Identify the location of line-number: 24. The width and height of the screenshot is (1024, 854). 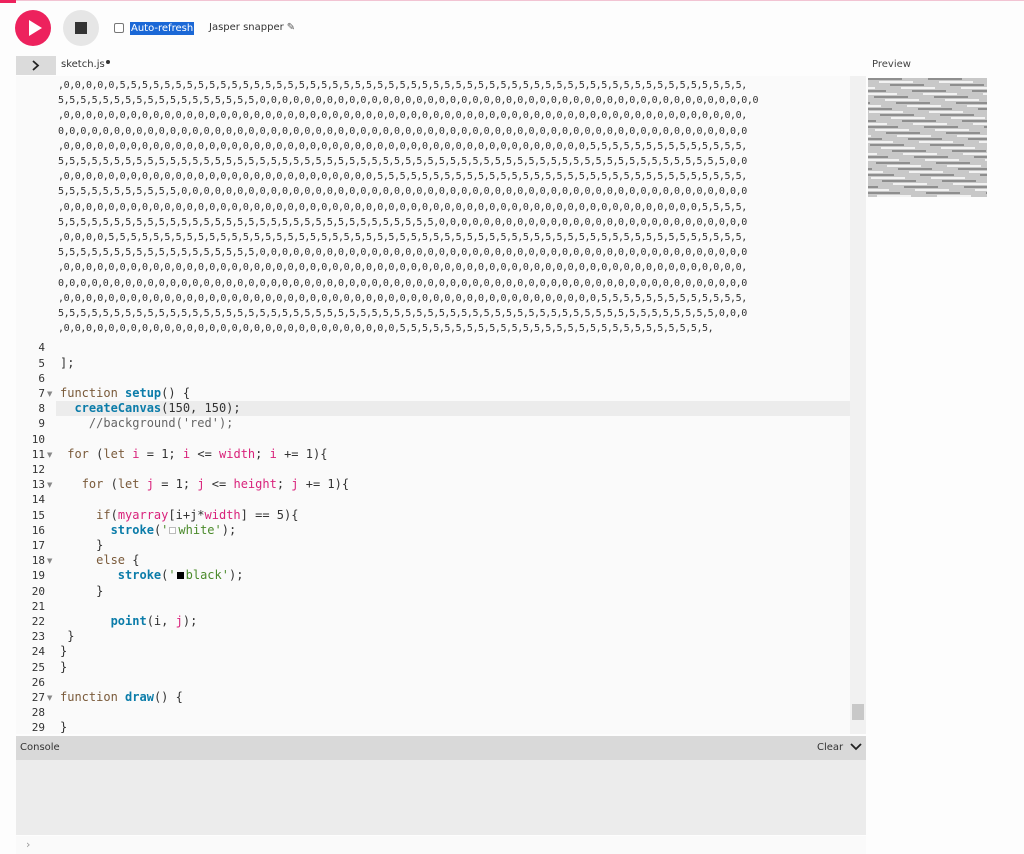
(38, 652).